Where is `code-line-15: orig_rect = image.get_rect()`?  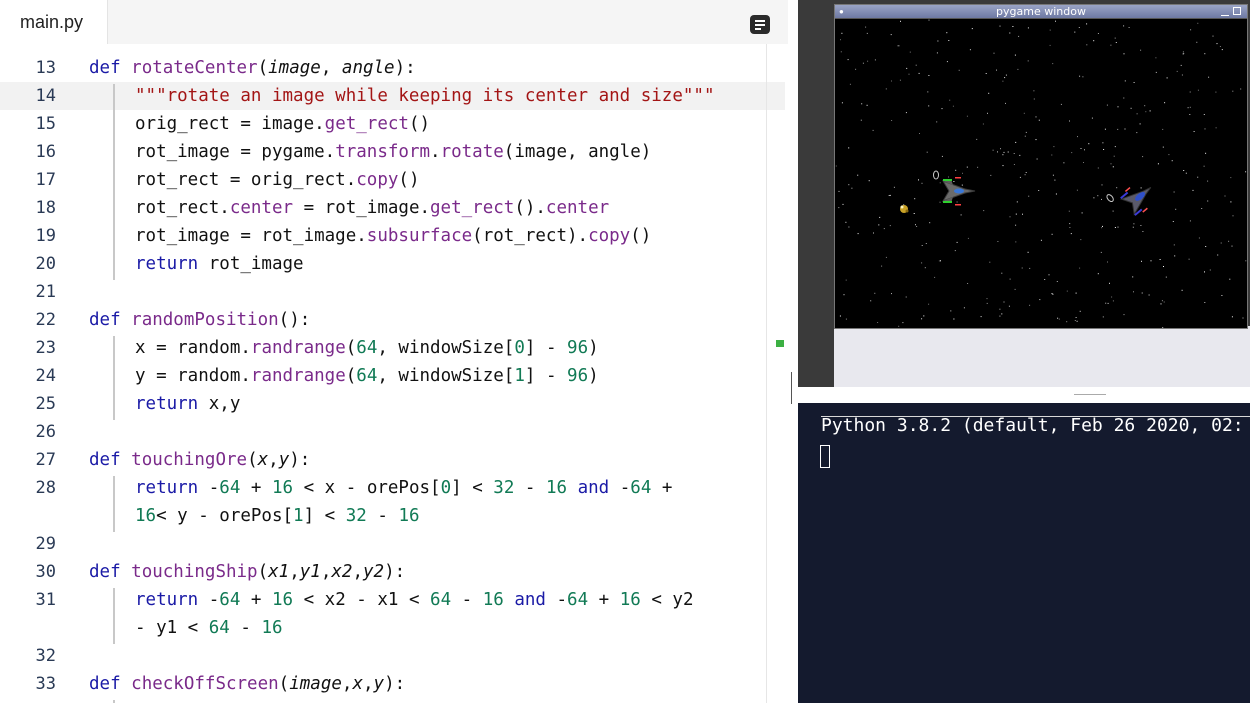
code-line-15: orig_rect = image.get_rect() is located at coordinates (282, 124).